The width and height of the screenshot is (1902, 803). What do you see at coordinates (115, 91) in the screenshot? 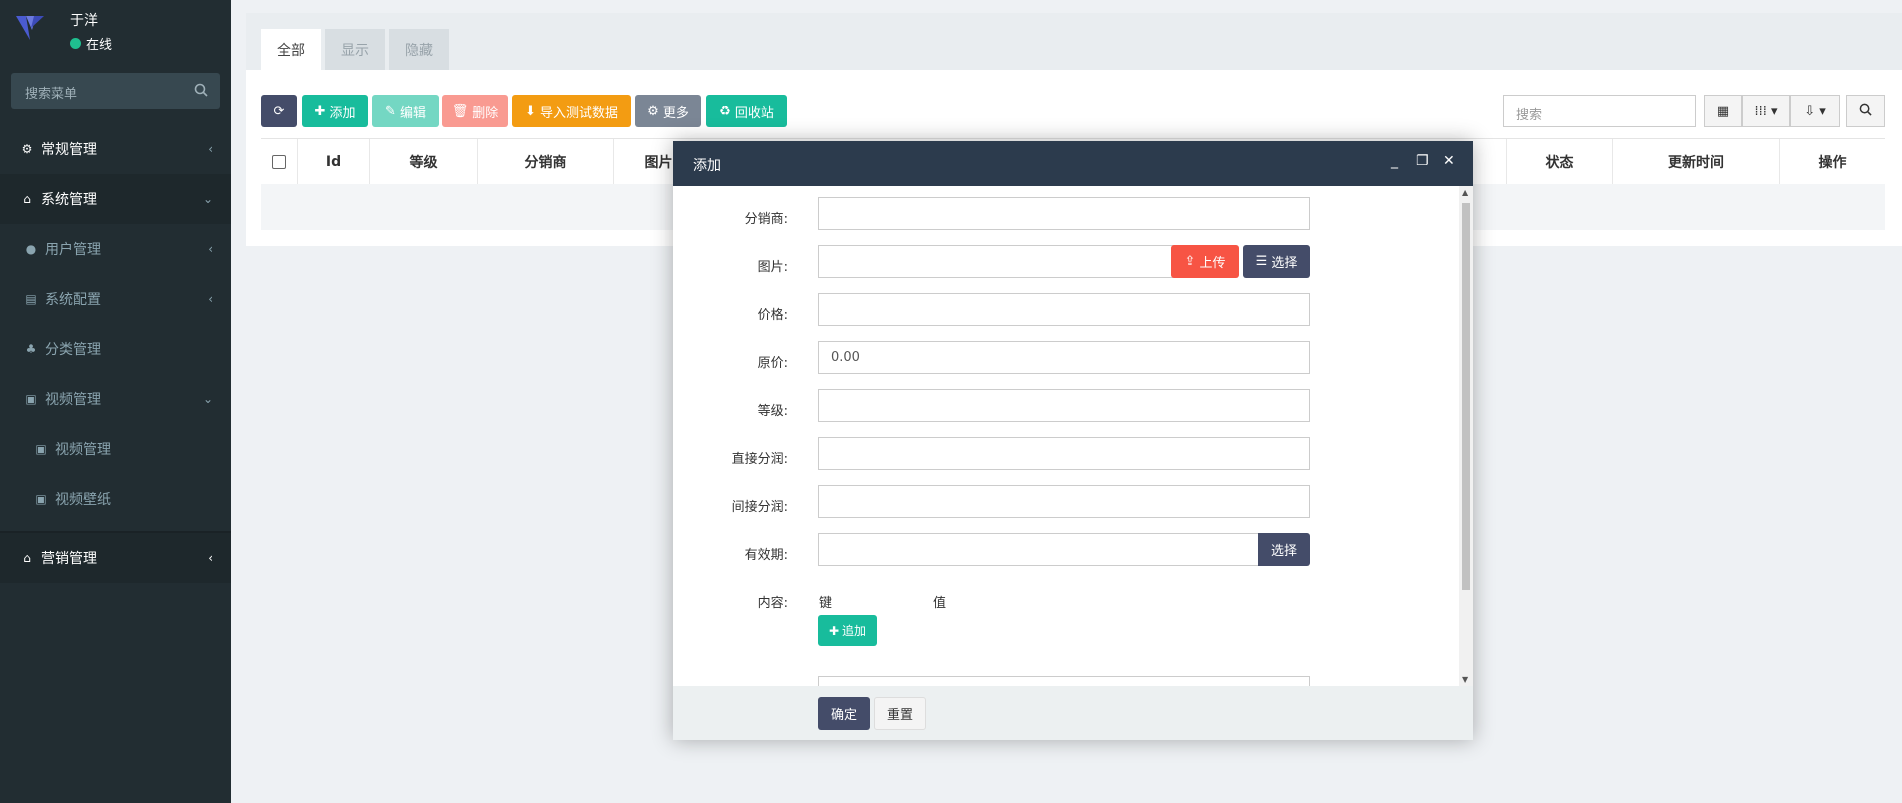
I see `sidebar-search-input: 搜索菜单` at bounding box center [115, 91].